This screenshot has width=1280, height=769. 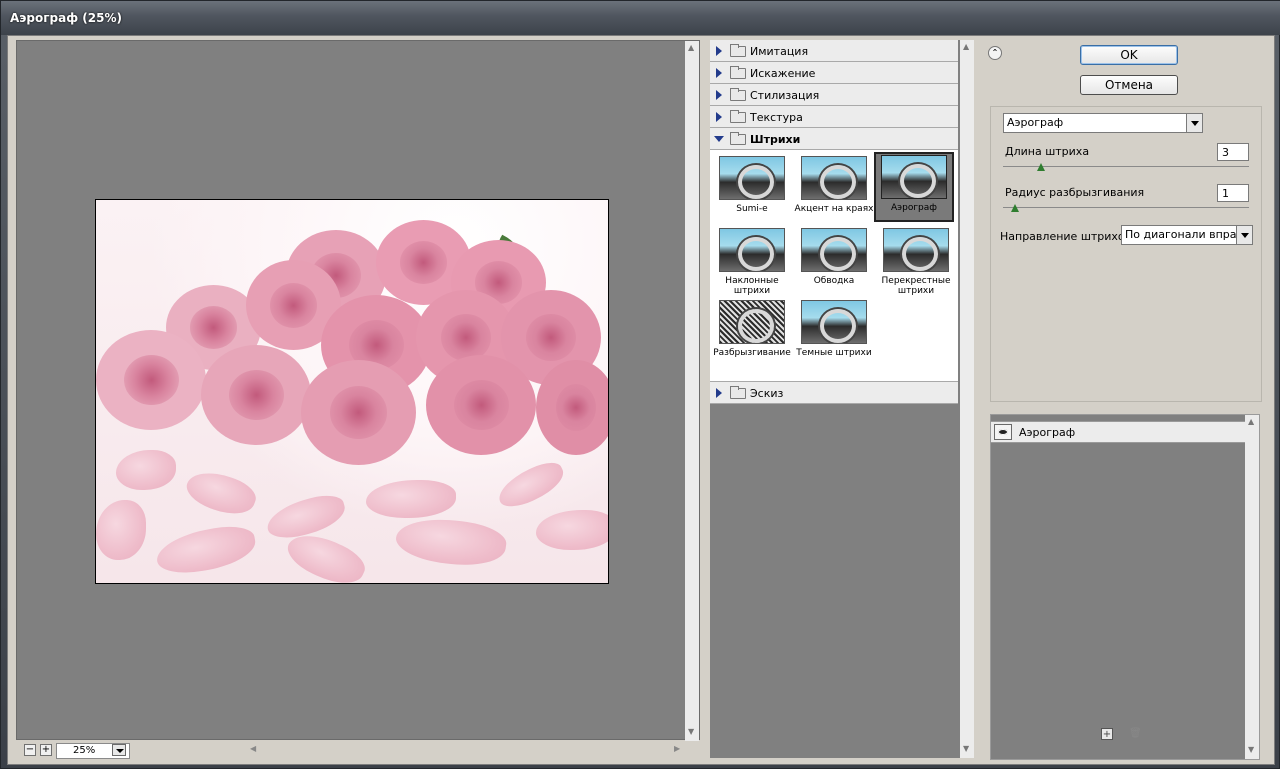 I want to click on stroke-length-input: 3, so click(x=1233, y=152).